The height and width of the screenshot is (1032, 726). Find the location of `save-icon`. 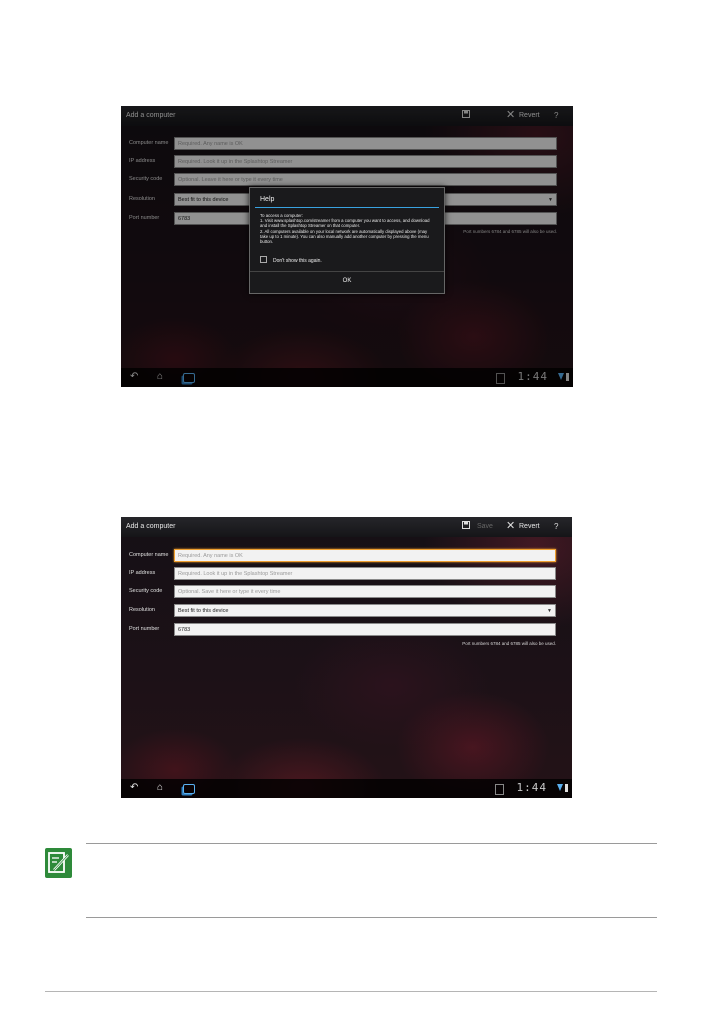

save-icon is located at coordinates (466, 525).